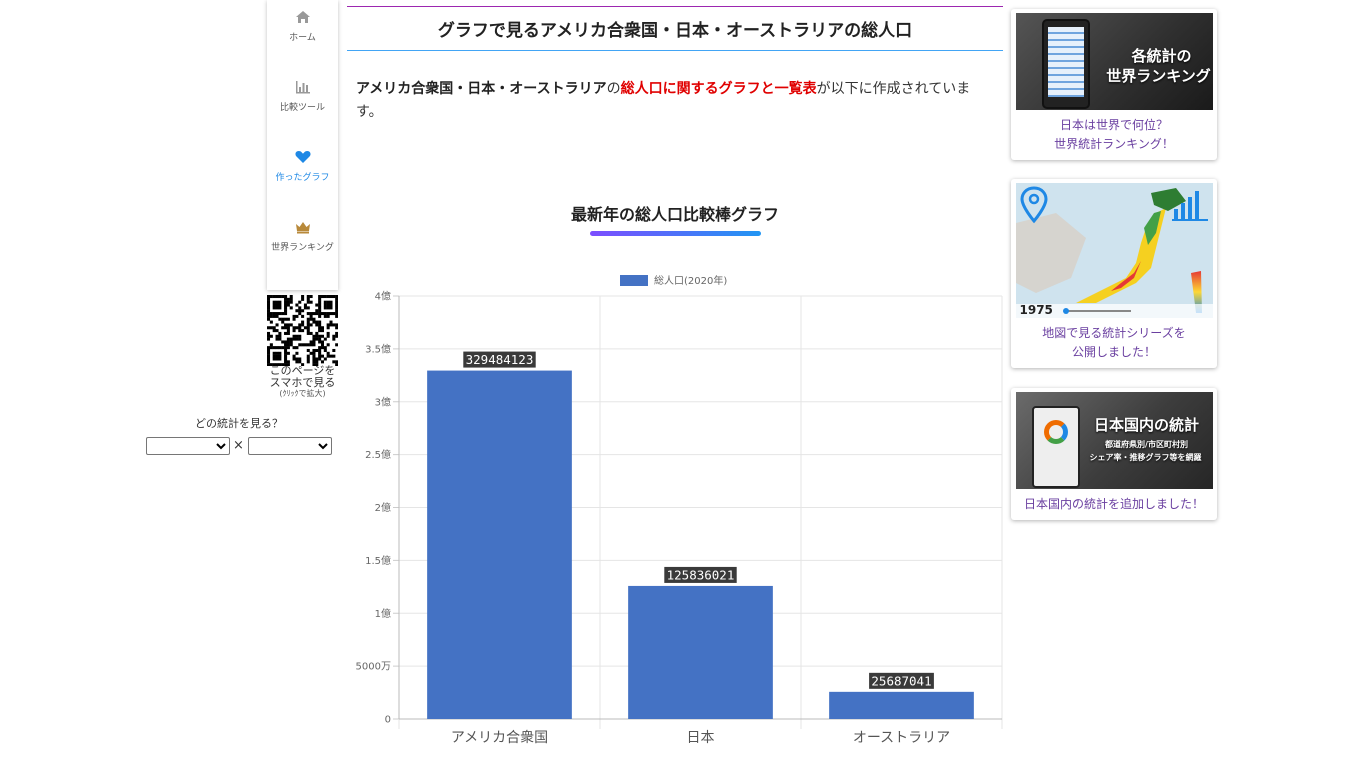  Describe the element at coordinates (901, 680) in the screenshot. I see `data-label: 25687041` at that location.